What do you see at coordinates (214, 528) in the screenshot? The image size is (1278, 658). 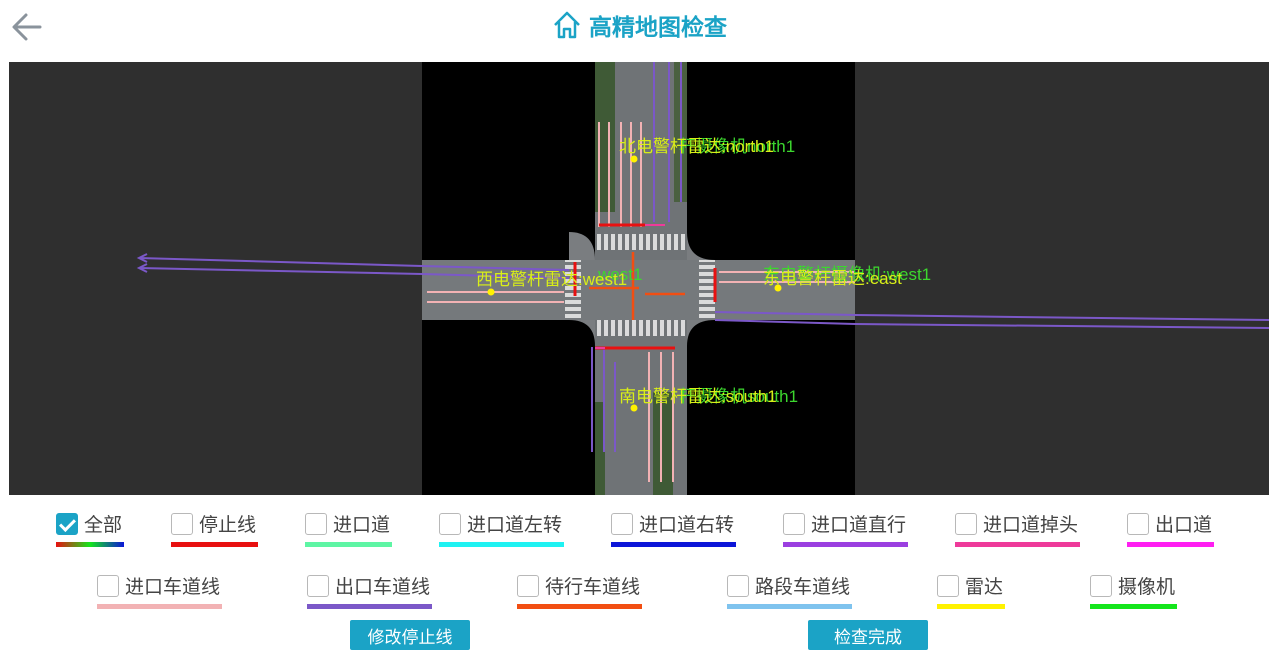 I see `legend-item-stopline: 停止线` at bounding box center [214, 528].